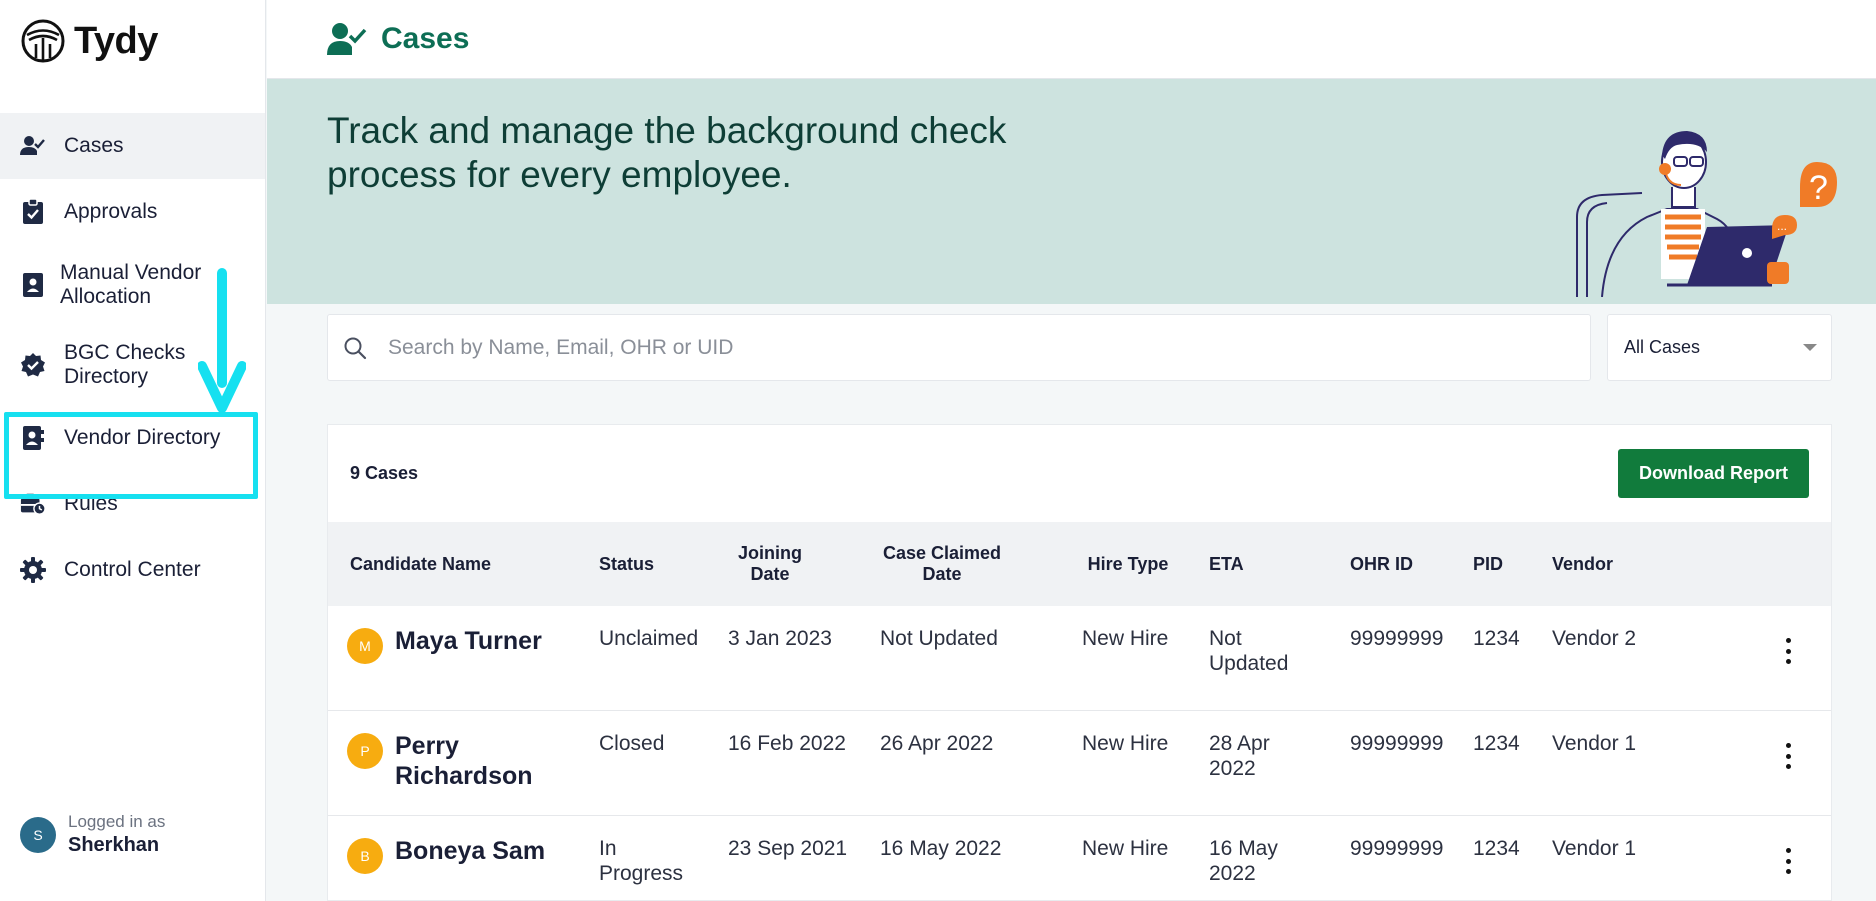 This screenshot has width=1876, height=901. I want to click on avatar: M, so click(365, 646).